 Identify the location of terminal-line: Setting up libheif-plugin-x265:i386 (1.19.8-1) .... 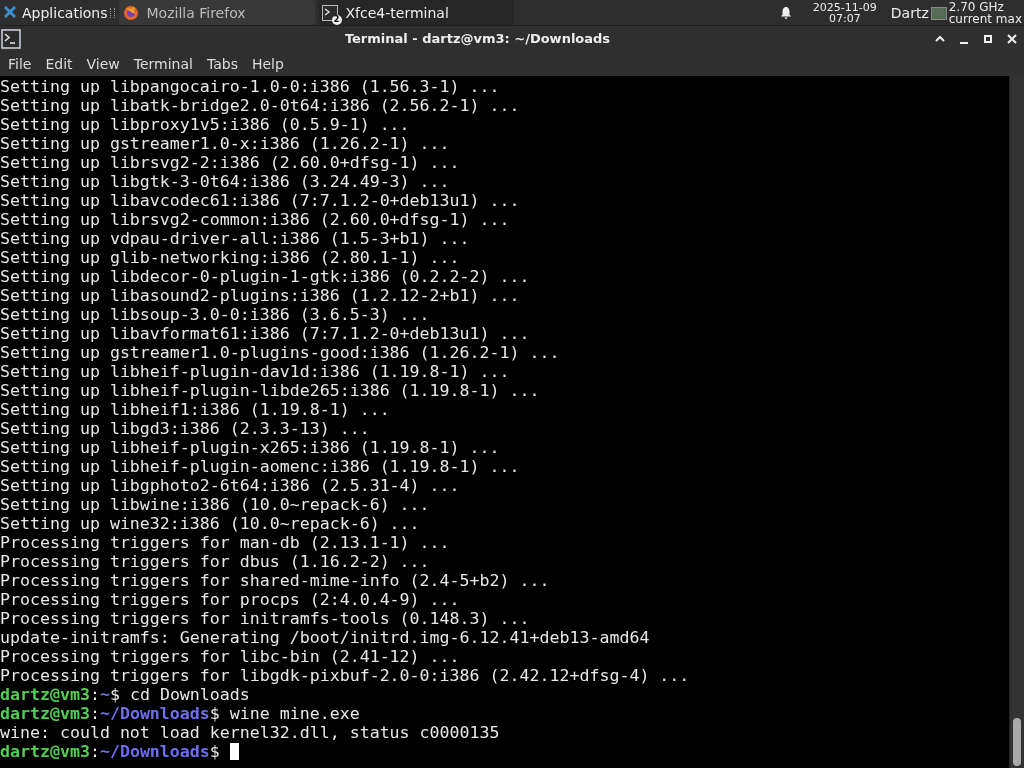
(250, 447).